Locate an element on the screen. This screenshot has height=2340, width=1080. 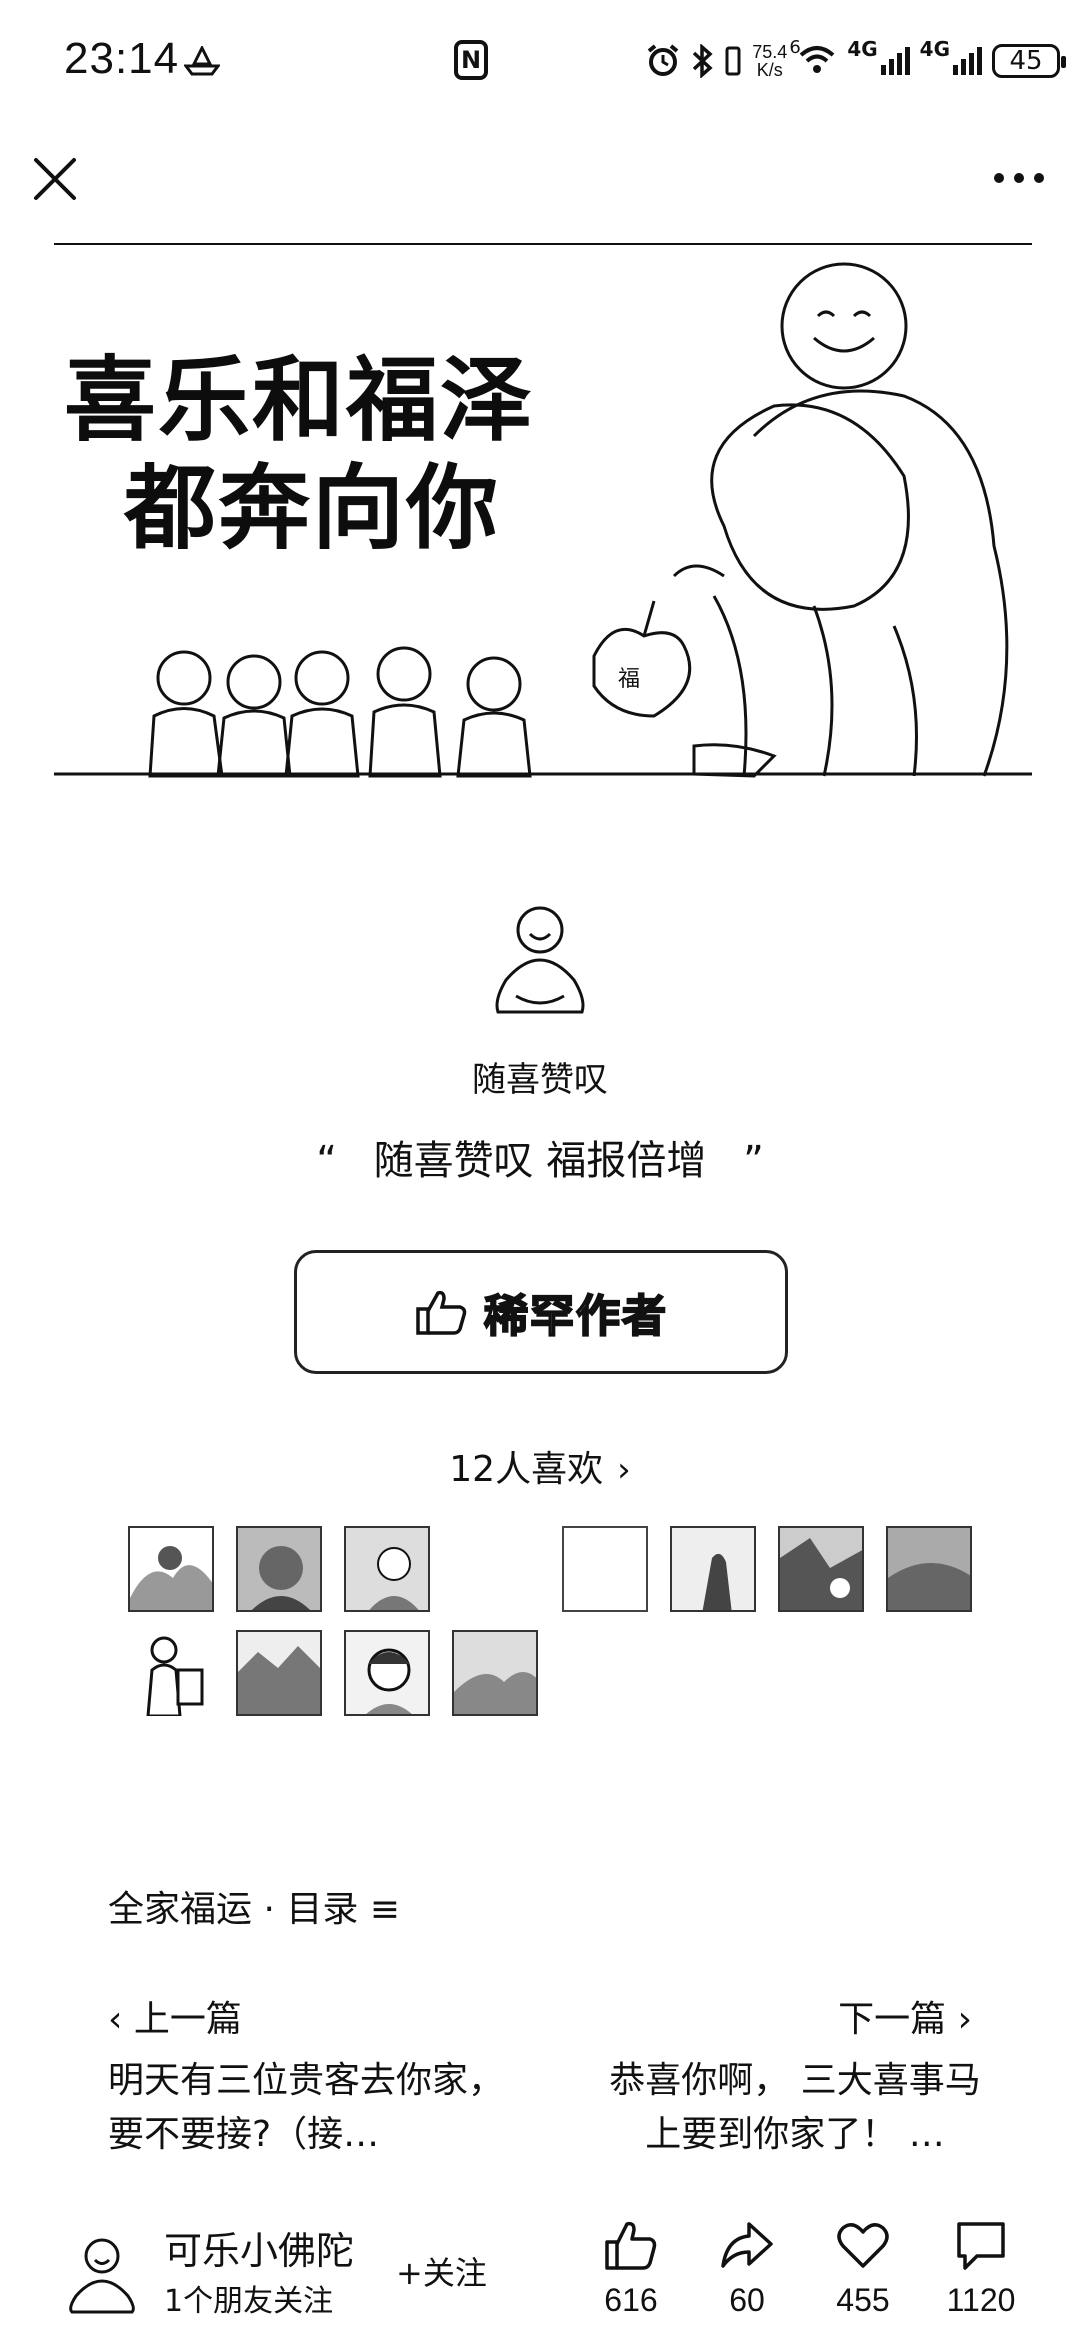
heart-icon is located at coordinates (863, 2245).